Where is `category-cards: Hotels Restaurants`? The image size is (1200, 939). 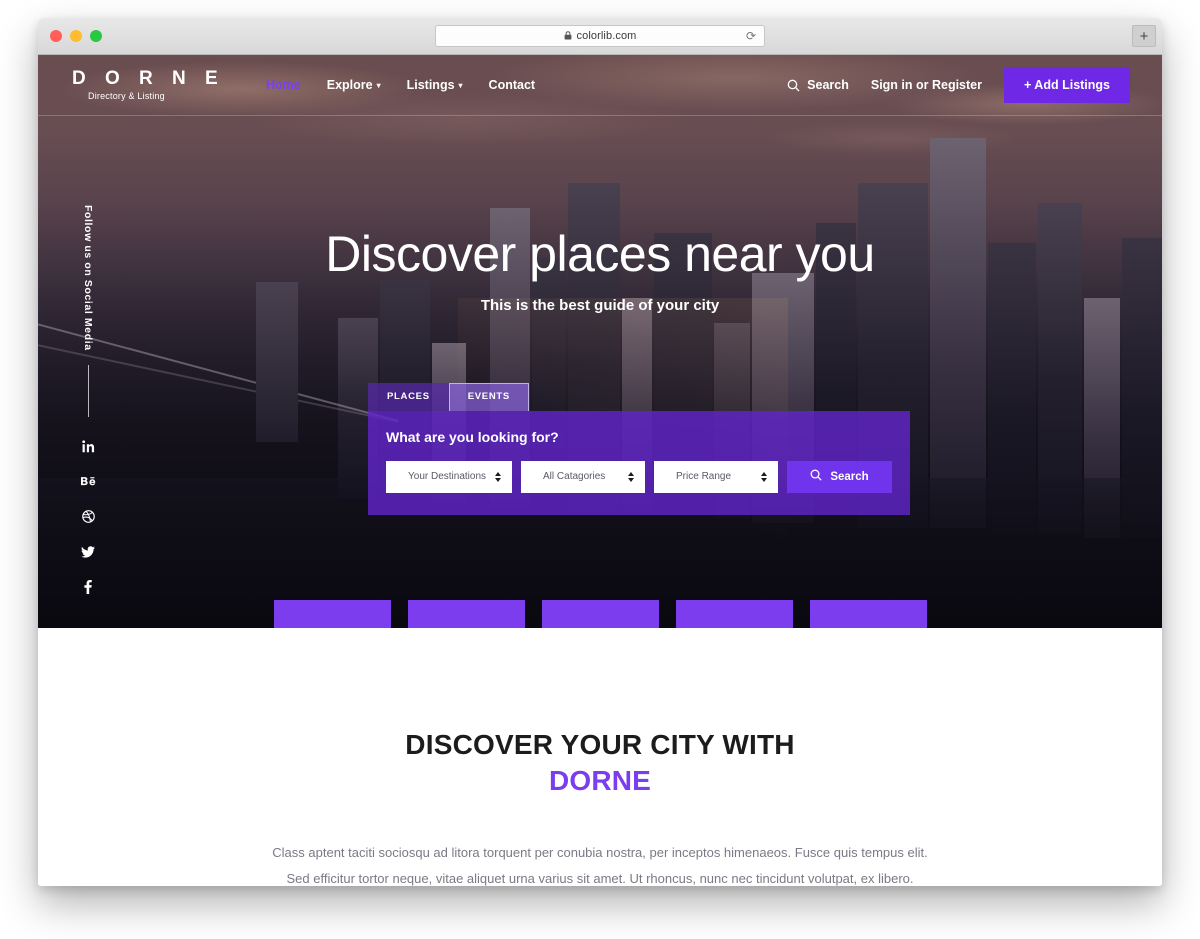
category-cards: Hotels Restaurants is located at coordinates (600, 614).